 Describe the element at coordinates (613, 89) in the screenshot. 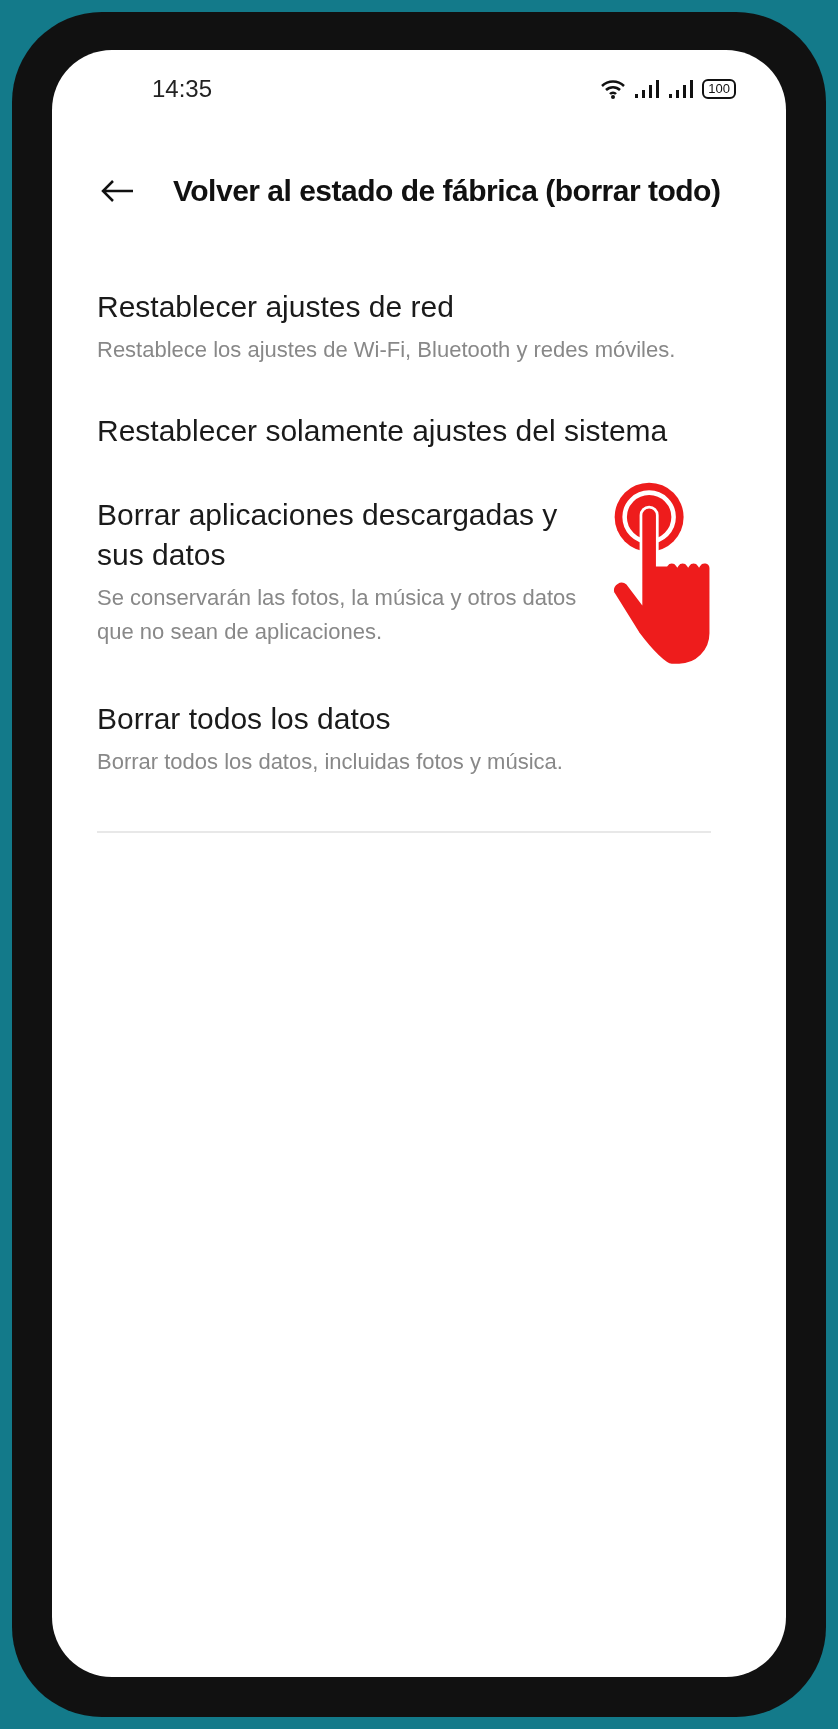

I see `wifi-icon` at that location.